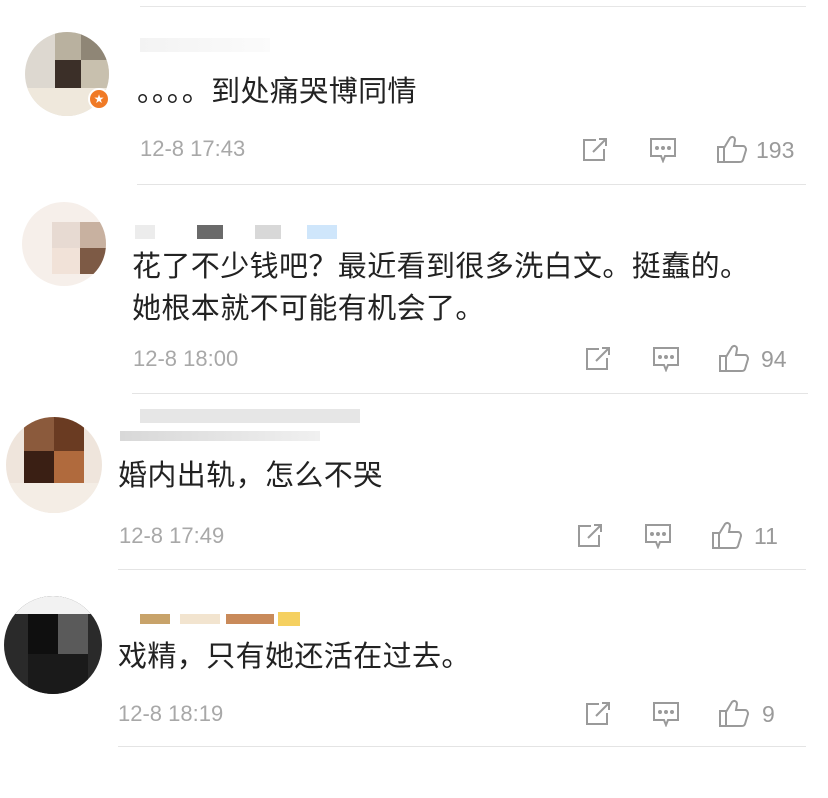 Image resolution: width=828 pixels, height=798 pixels. What do you see at coordinates (99, 99) in the screenshot?
I see `verified-badge-icon: ★` at bounding box center [99, 99].